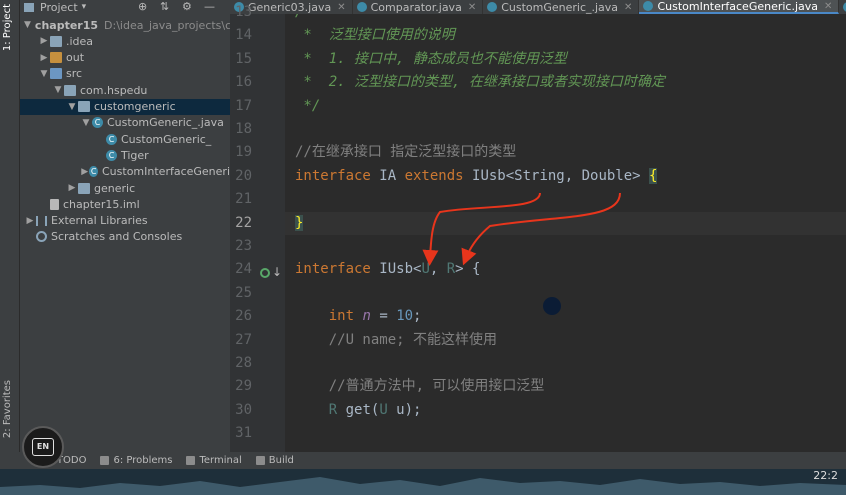 This screenshot has width=846, height=495. What do you see at coordinates (281, 460) in the screenshot?
I see `build-label: Build` at bounding box center [281, 460].